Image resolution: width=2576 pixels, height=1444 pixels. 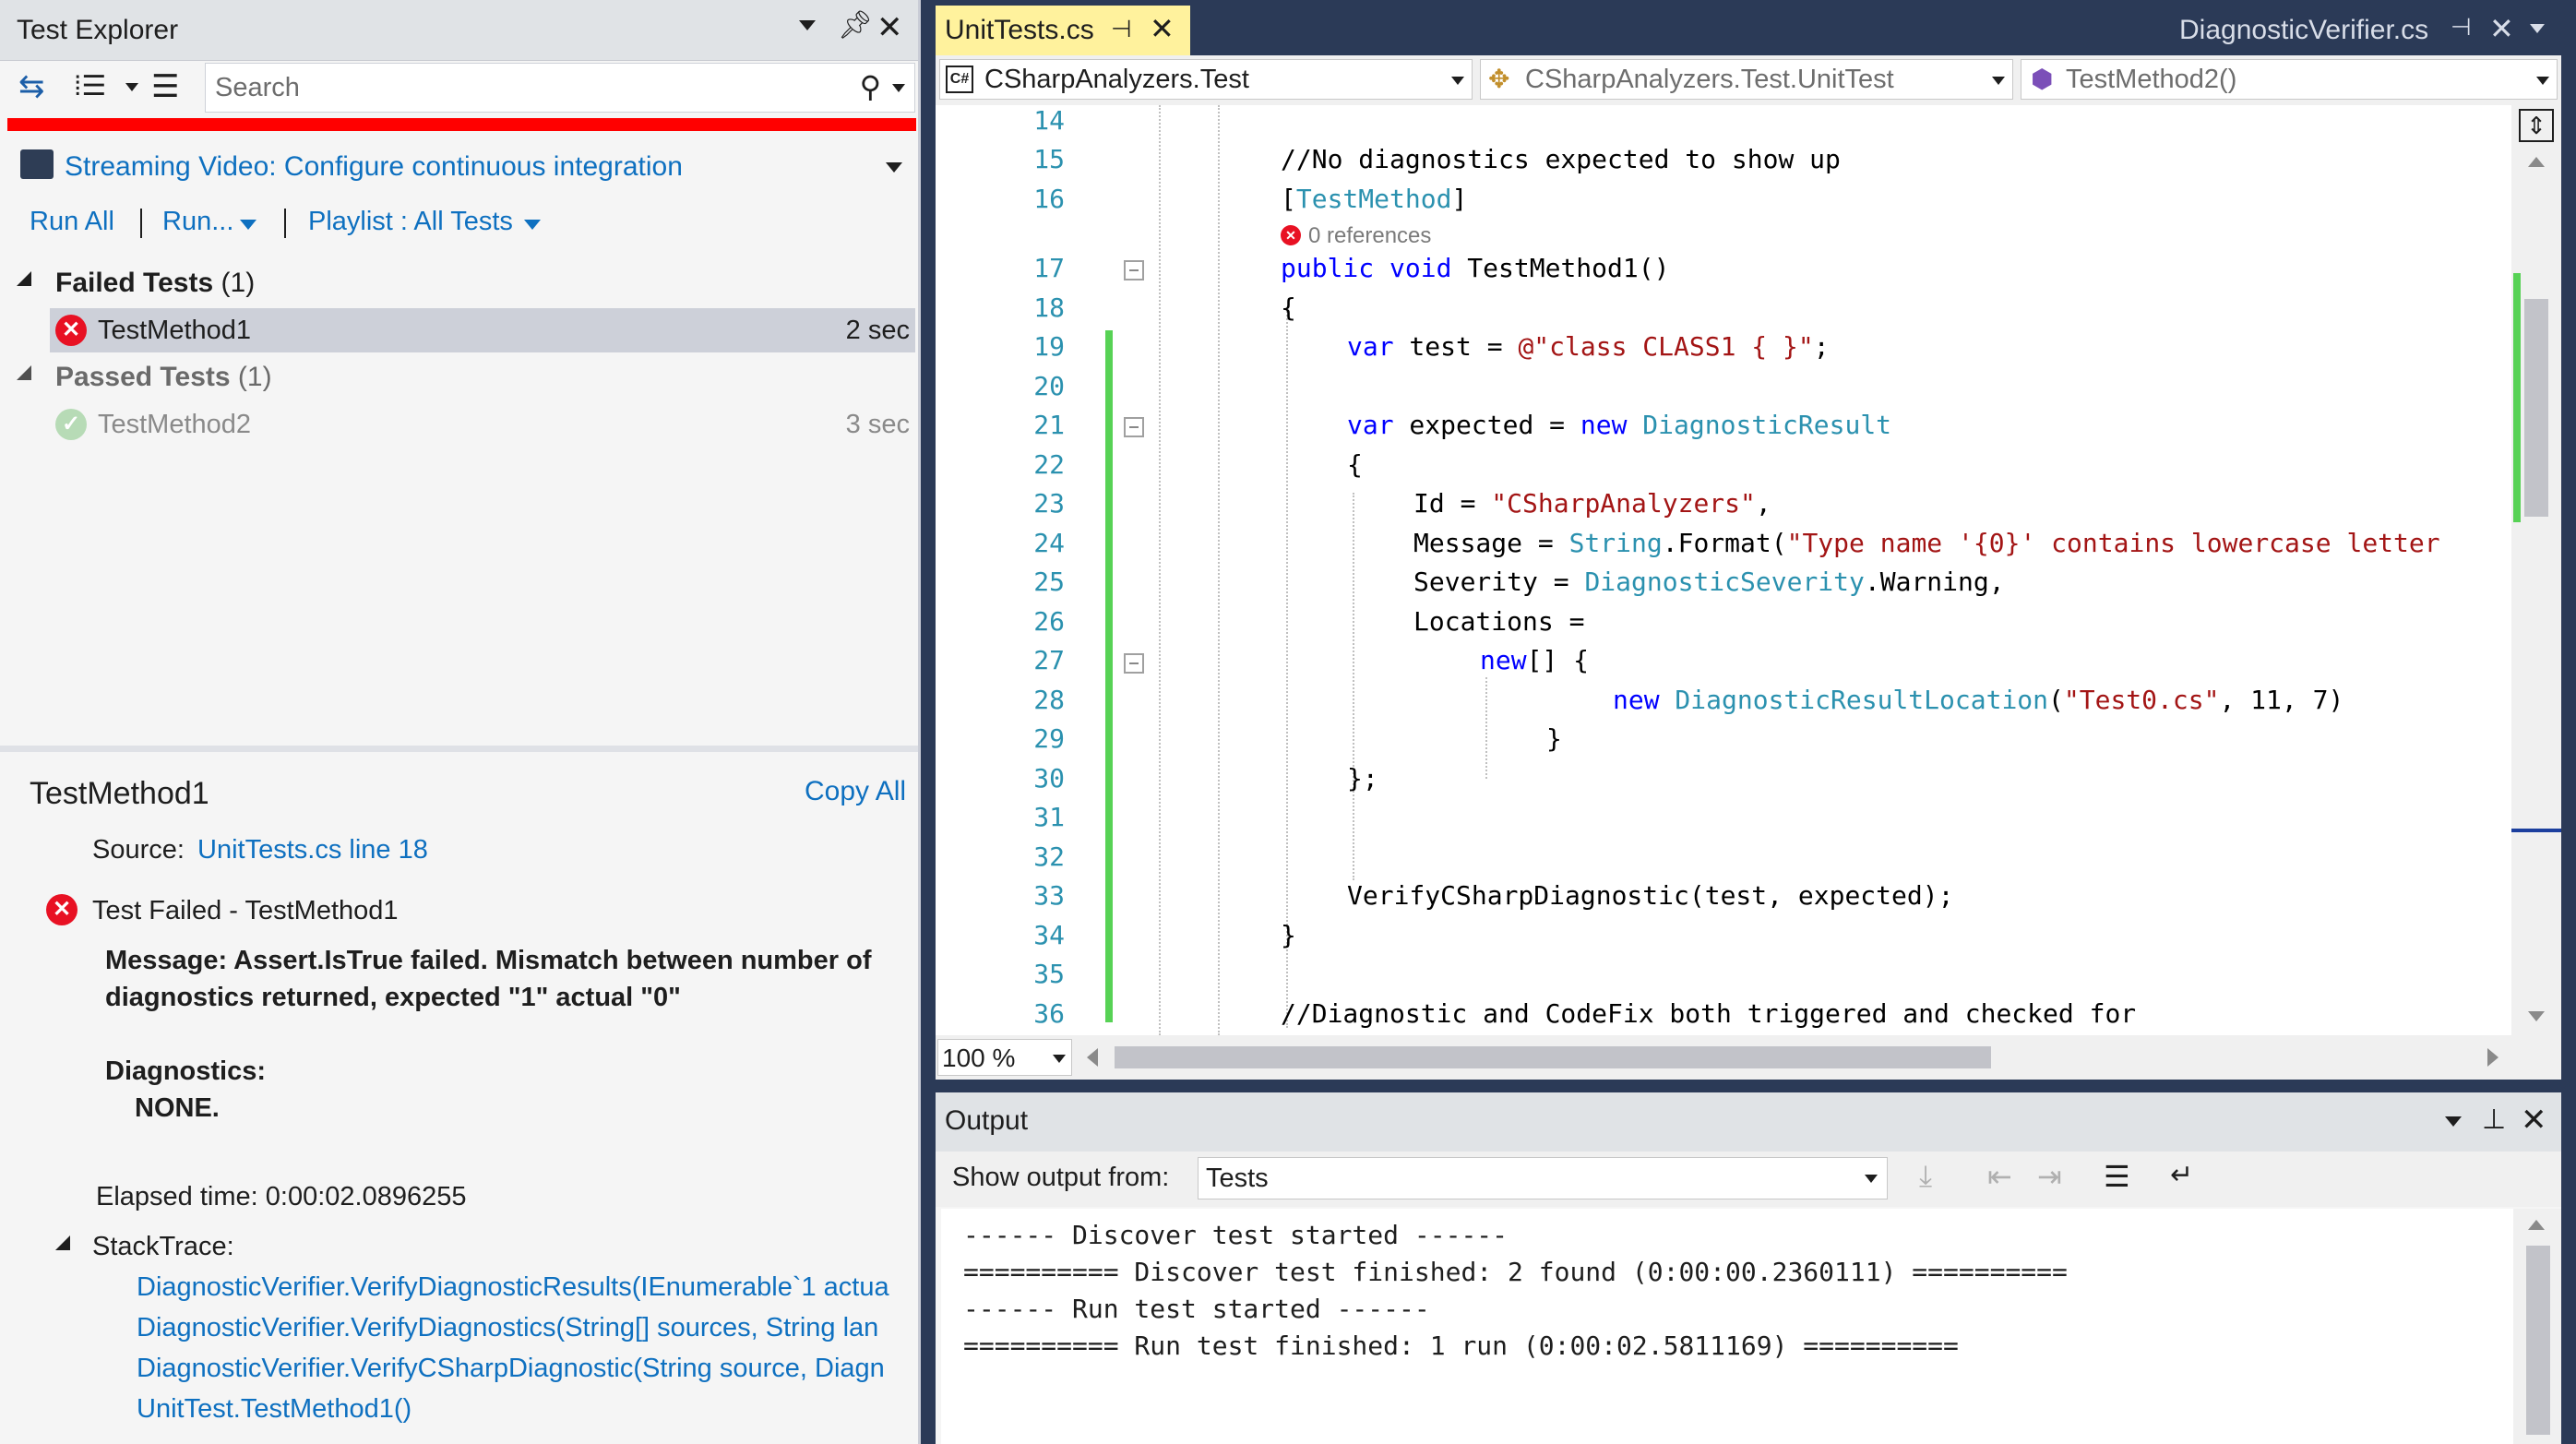 I want to click on test-name: TestMethod2, so click(x=175, y=424).